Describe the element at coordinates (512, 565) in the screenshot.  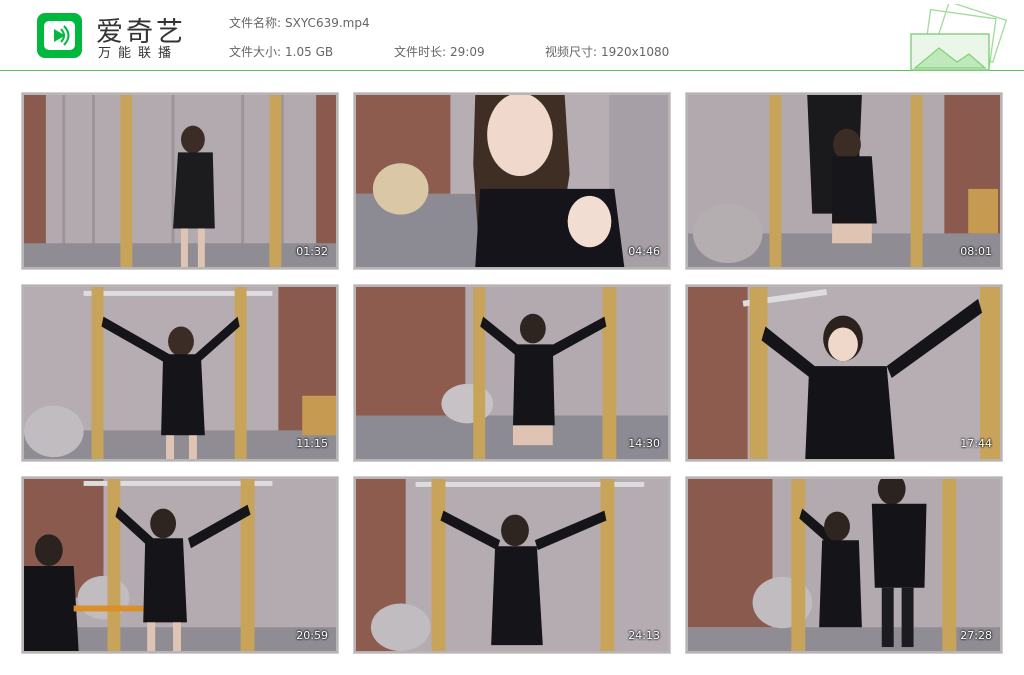
I see `thumbnail-8: 24:13` at that location.